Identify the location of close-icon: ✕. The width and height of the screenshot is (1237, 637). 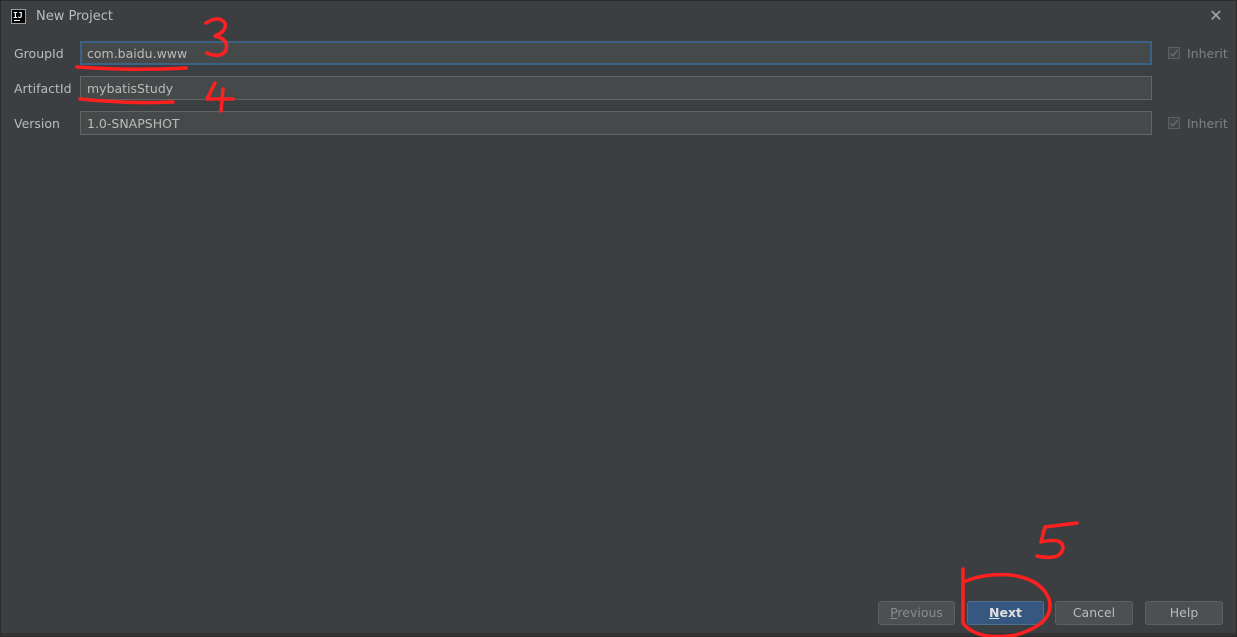
(1216, 16).